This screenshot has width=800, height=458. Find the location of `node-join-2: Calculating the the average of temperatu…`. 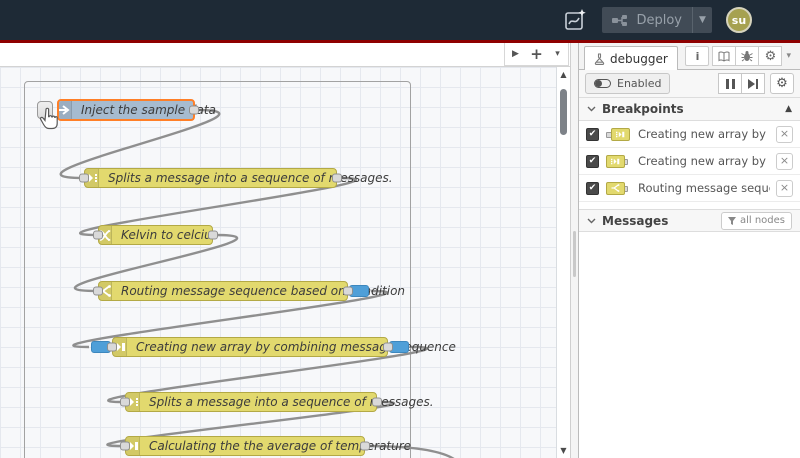

node-join-2: Calculating the the average of temperatu… is located at coordinates (265, 446).